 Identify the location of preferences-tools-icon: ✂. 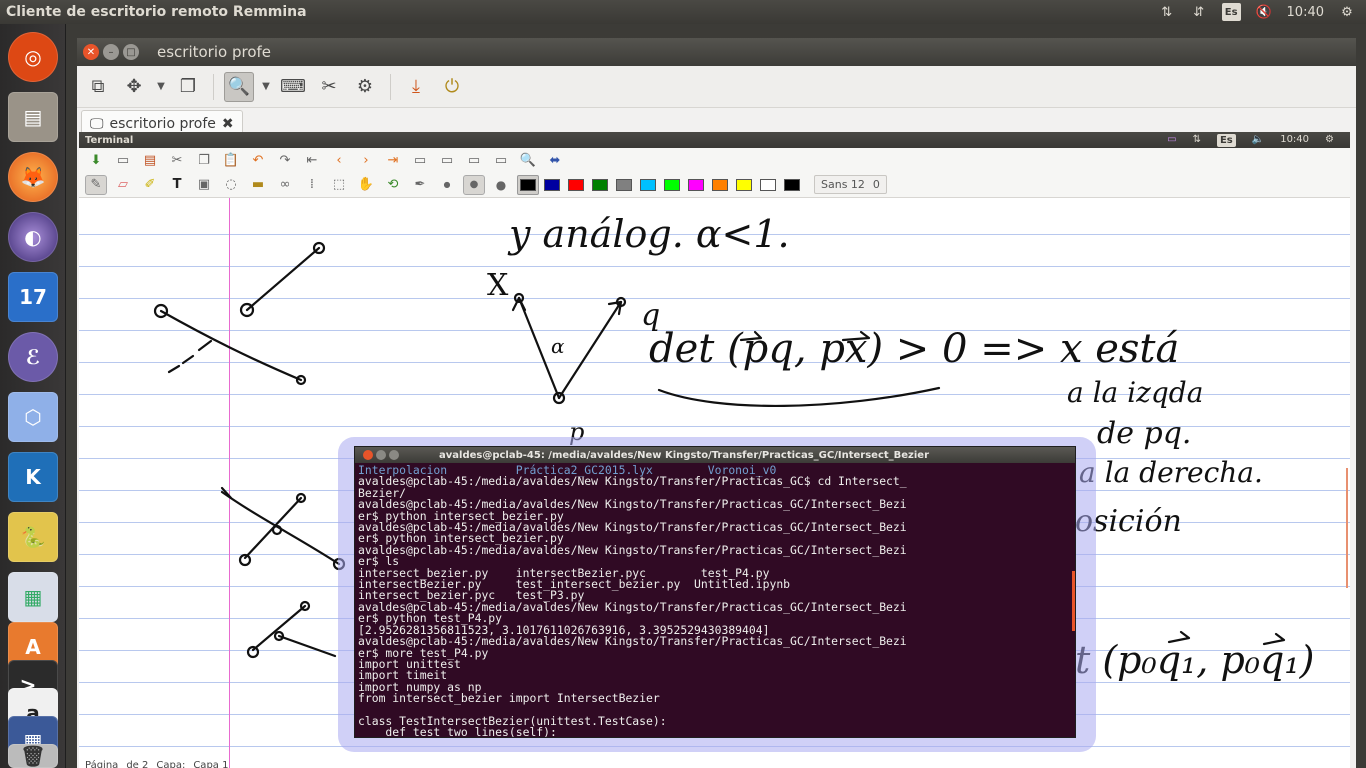
(329, 87).